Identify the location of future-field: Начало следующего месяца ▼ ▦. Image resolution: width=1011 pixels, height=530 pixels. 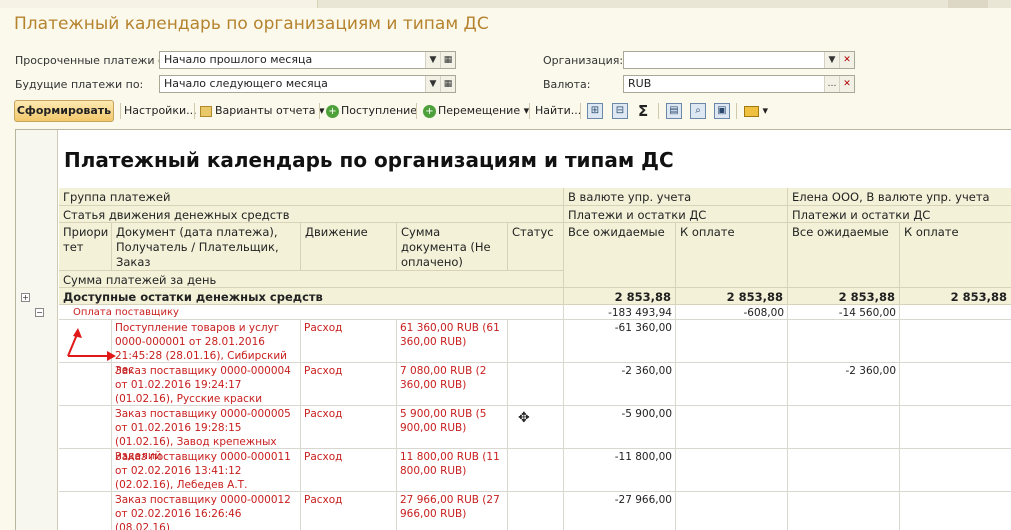
(307, 84).